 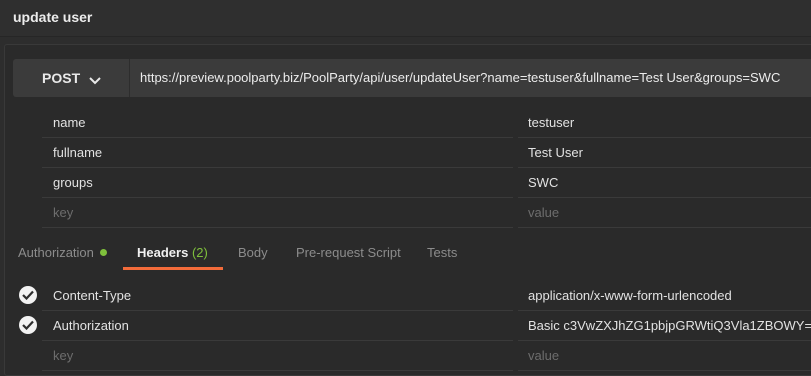 What do you see at coordinates (103, 252) in the screenshot?
I see `status-dot-icon` at bounding box center [103, 252].